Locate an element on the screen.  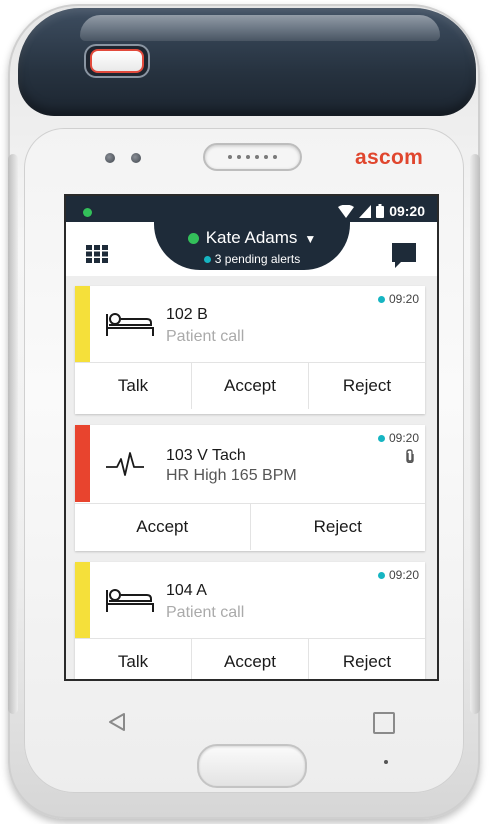
grid-menu-icon is located at coordinates (97, 254).